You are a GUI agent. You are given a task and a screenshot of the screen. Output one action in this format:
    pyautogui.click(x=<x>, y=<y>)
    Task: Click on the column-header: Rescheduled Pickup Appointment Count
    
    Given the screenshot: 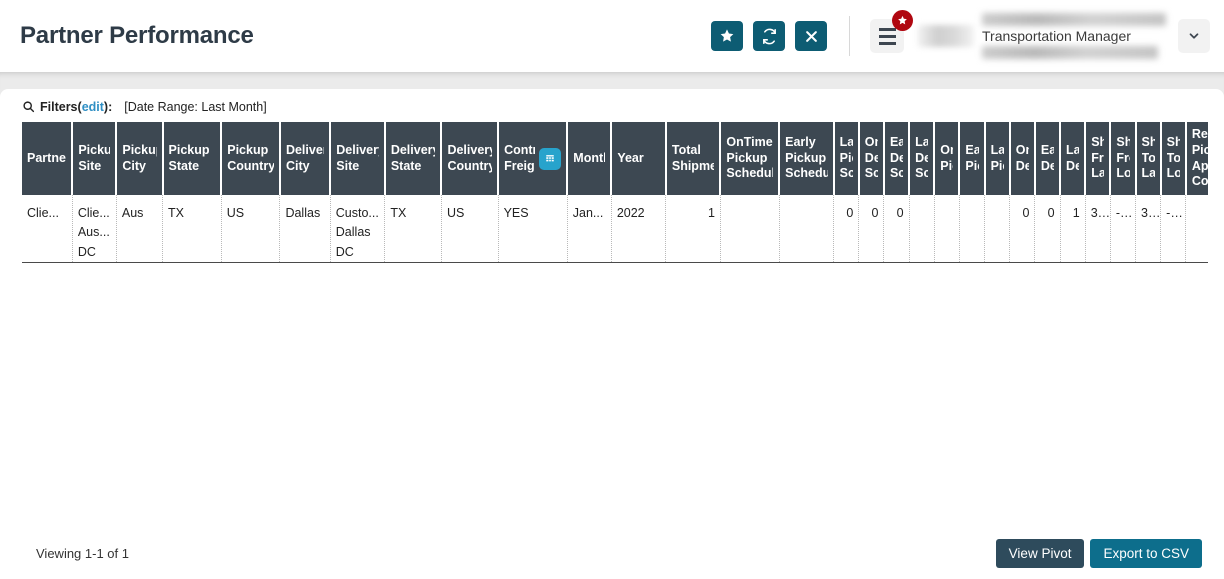 What is the action you would take?
    pyautogui.click(x=1196, y=158)
    